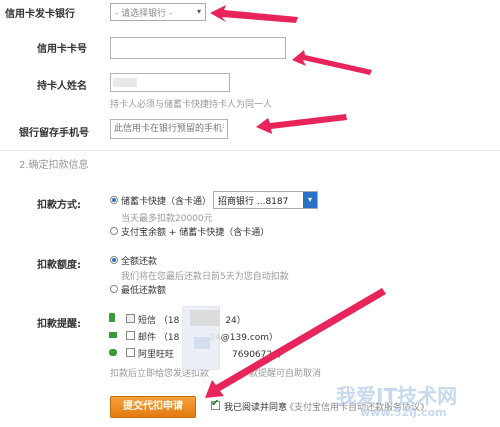  I want to click on arrow-to-bank, so click(254, 14).